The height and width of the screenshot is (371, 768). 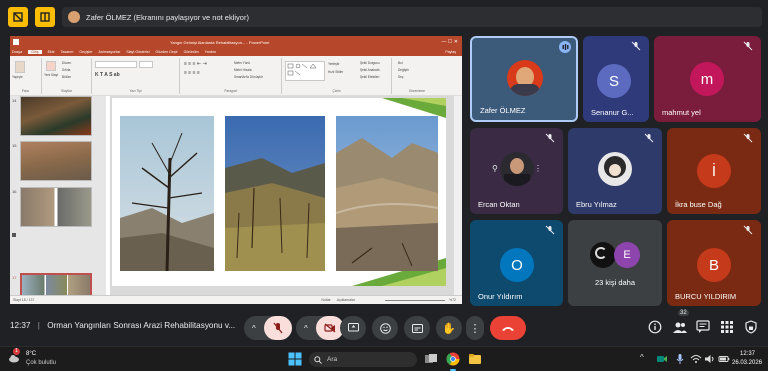 I want to click on mic-options-chevron-icon: ^, so click(x=254, y=328).